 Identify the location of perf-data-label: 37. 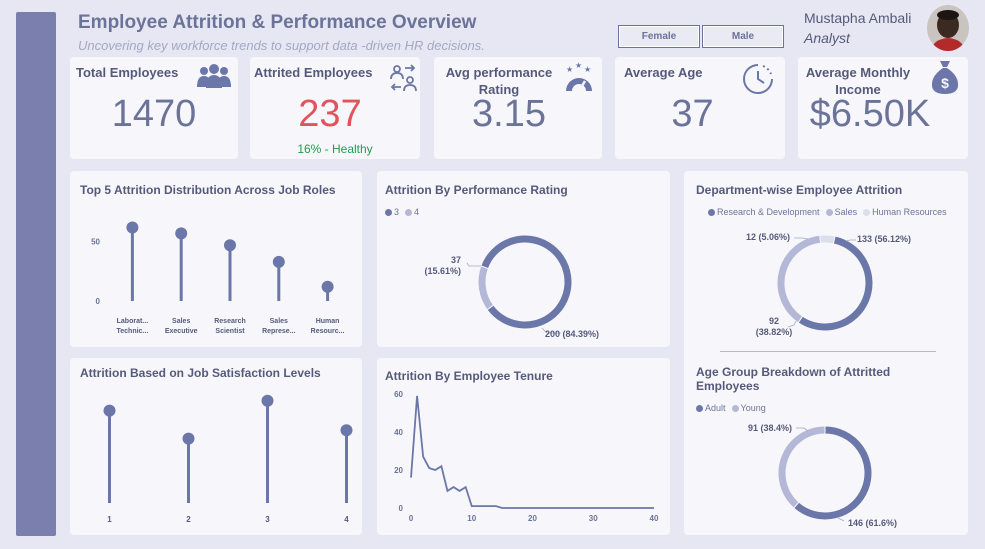
(456, 260).